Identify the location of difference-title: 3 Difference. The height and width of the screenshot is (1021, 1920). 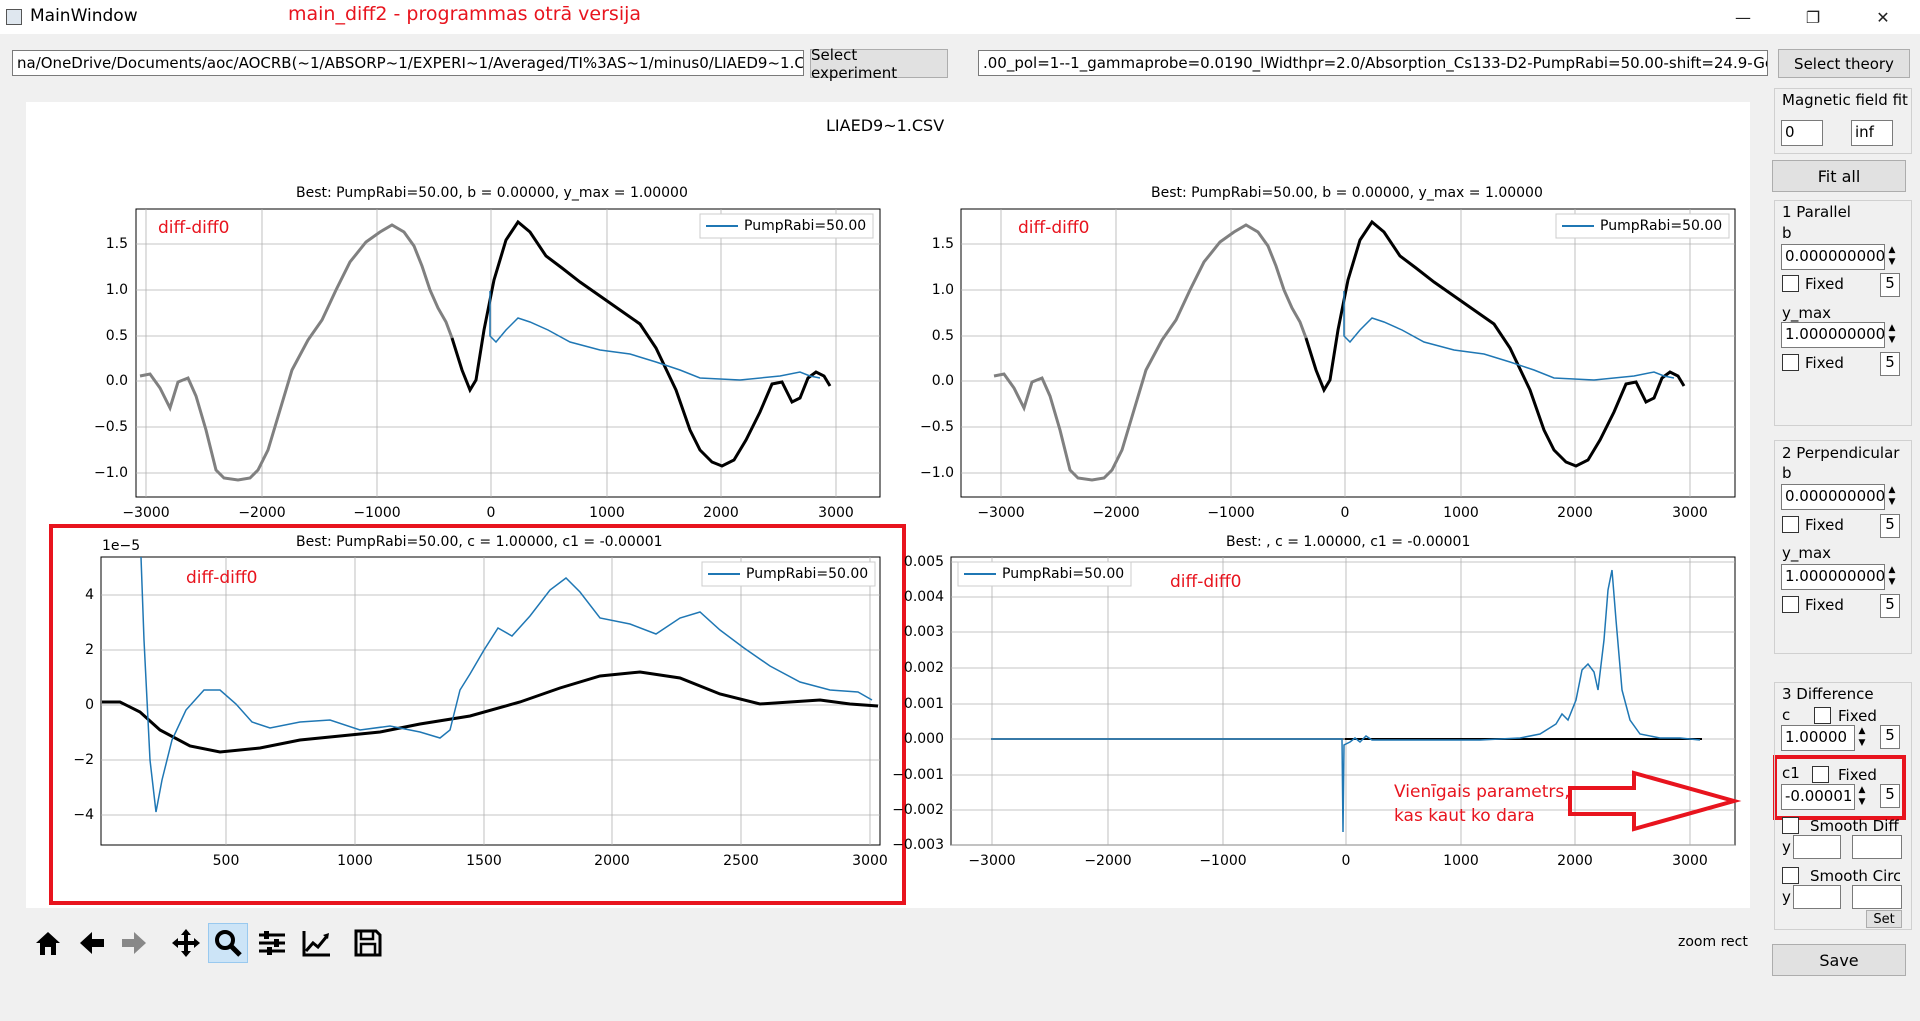
(1828, 694).